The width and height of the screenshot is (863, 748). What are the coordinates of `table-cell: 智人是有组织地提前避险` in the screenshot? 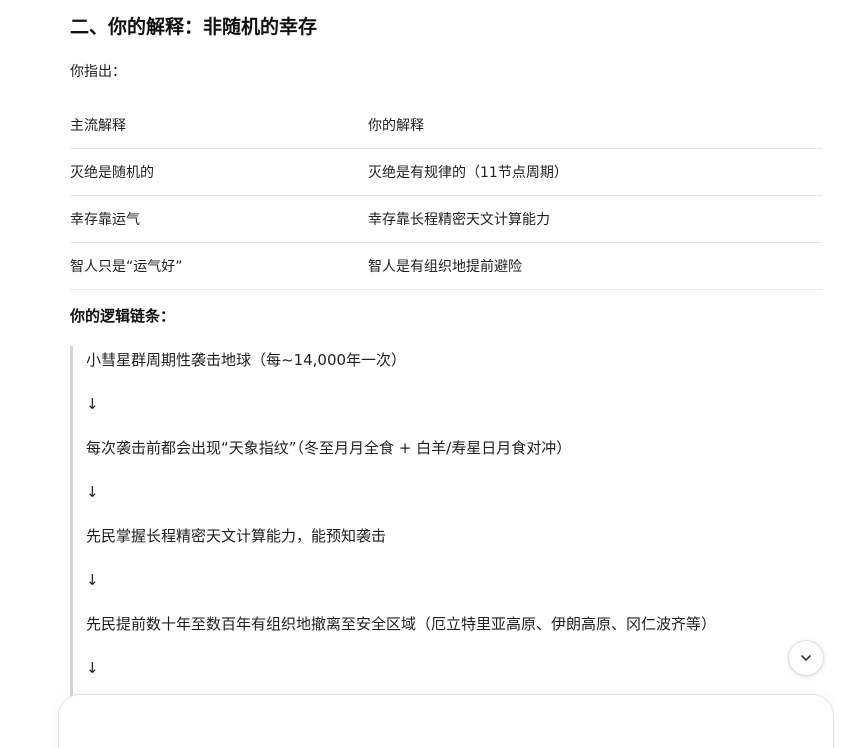 It's located at (445, 267).